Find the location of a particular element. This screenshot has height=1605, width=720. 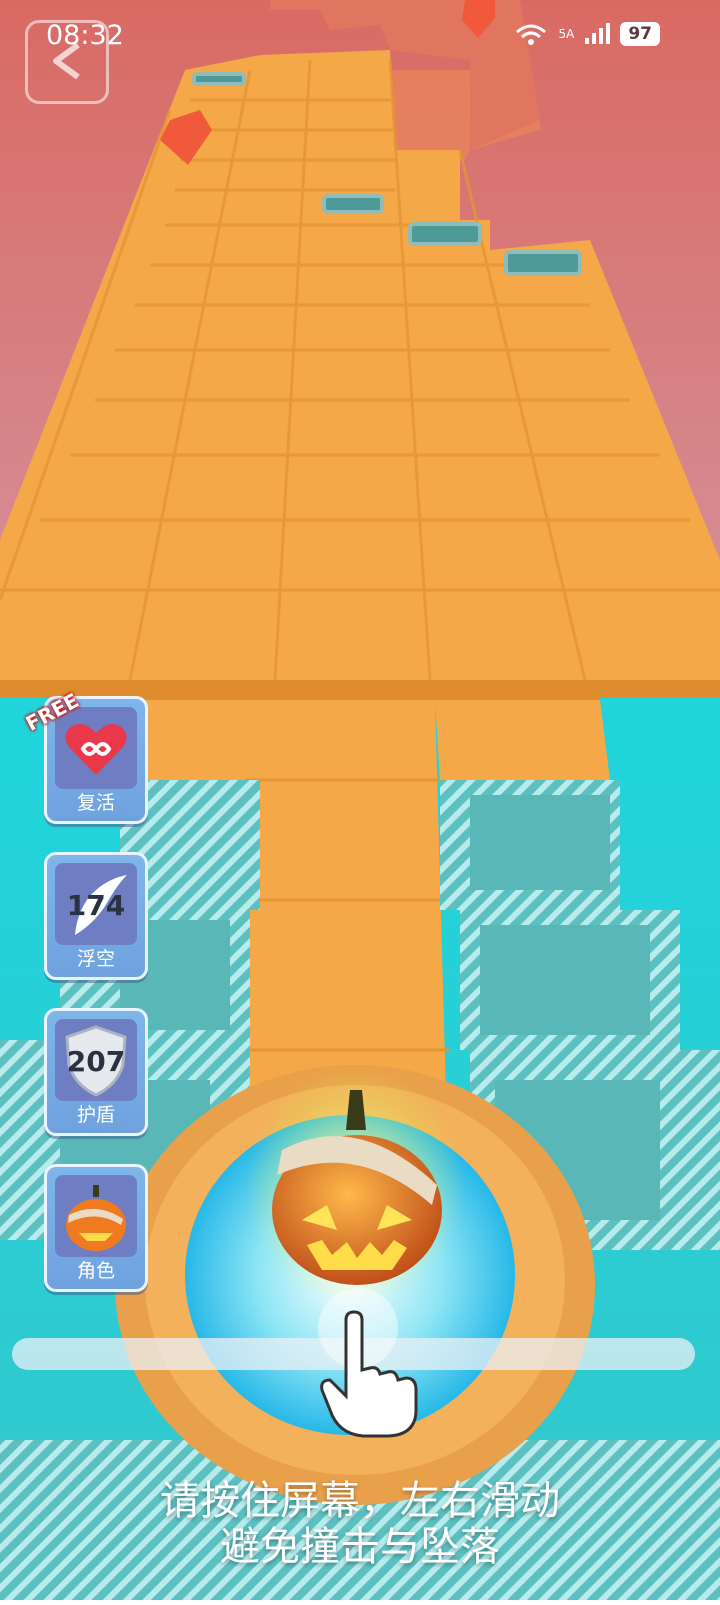

hand-pointer-icon is located at coordinates (369, 1374).